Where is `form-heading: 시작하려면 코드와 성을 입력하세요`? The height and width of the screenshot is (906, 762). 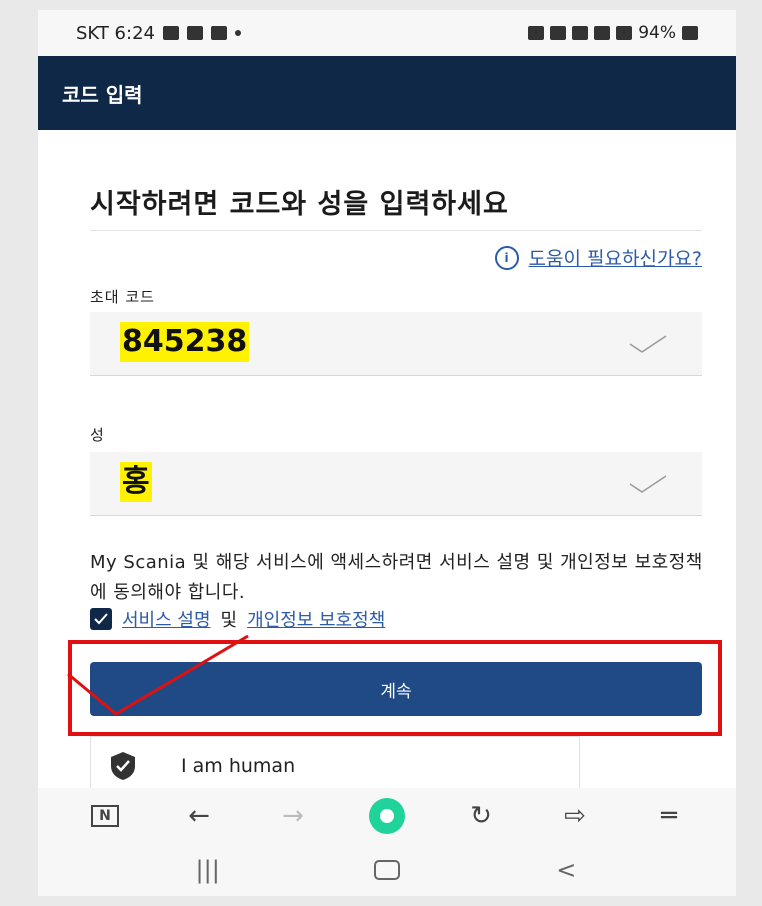 form-heading: 시작하려면 코드와 성을 입력하세요 is located at coordinates (299, 204).